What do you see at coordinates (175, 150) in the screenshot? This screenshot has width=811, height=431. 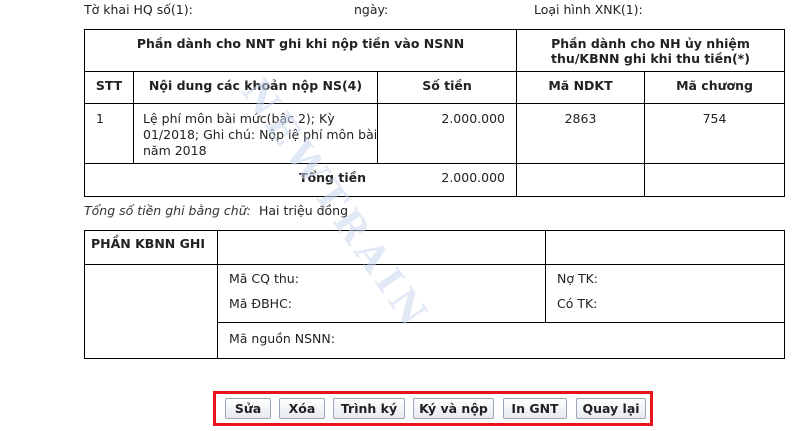 I see `row-noi-dung-line3: năm 2018` at bounding box center [175, 150].